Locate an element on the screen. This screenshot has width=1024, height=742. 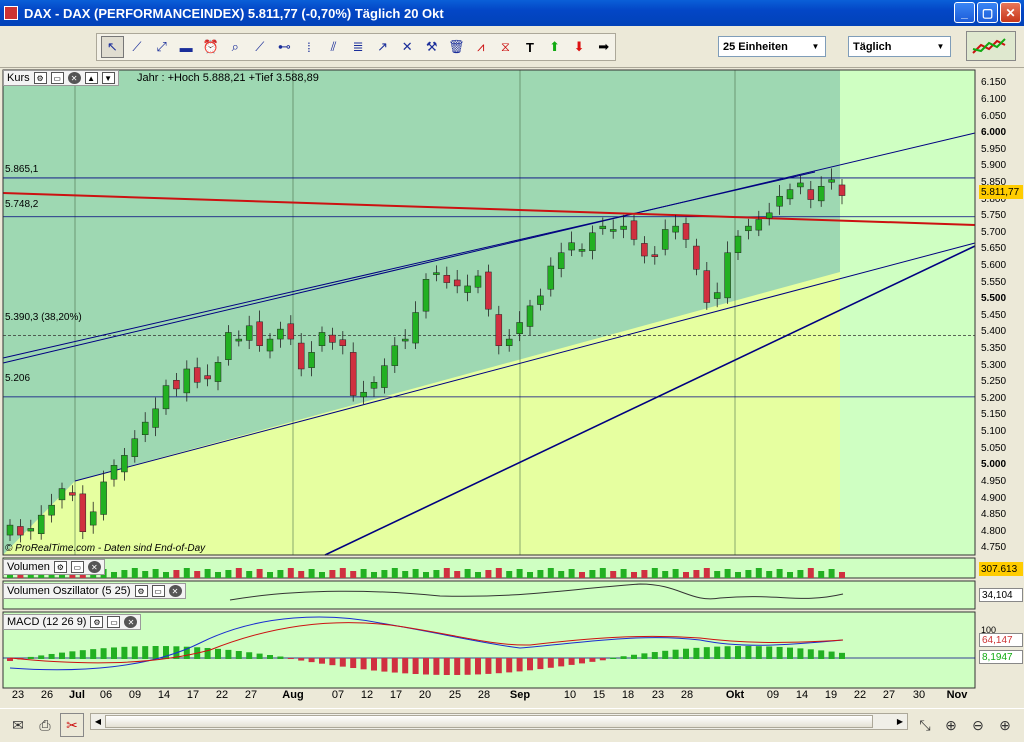
ray-icon: ⤢ is located at coordinates (161, 47).